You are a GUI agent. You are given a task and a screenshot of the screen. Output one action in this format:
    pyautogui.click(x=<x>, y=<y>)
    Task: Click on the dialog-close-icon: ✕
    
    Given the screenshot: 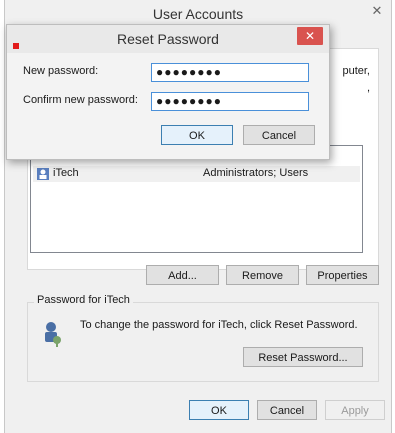 What is the action you would take?
    pyautogui.click(x=310, y=36)
    